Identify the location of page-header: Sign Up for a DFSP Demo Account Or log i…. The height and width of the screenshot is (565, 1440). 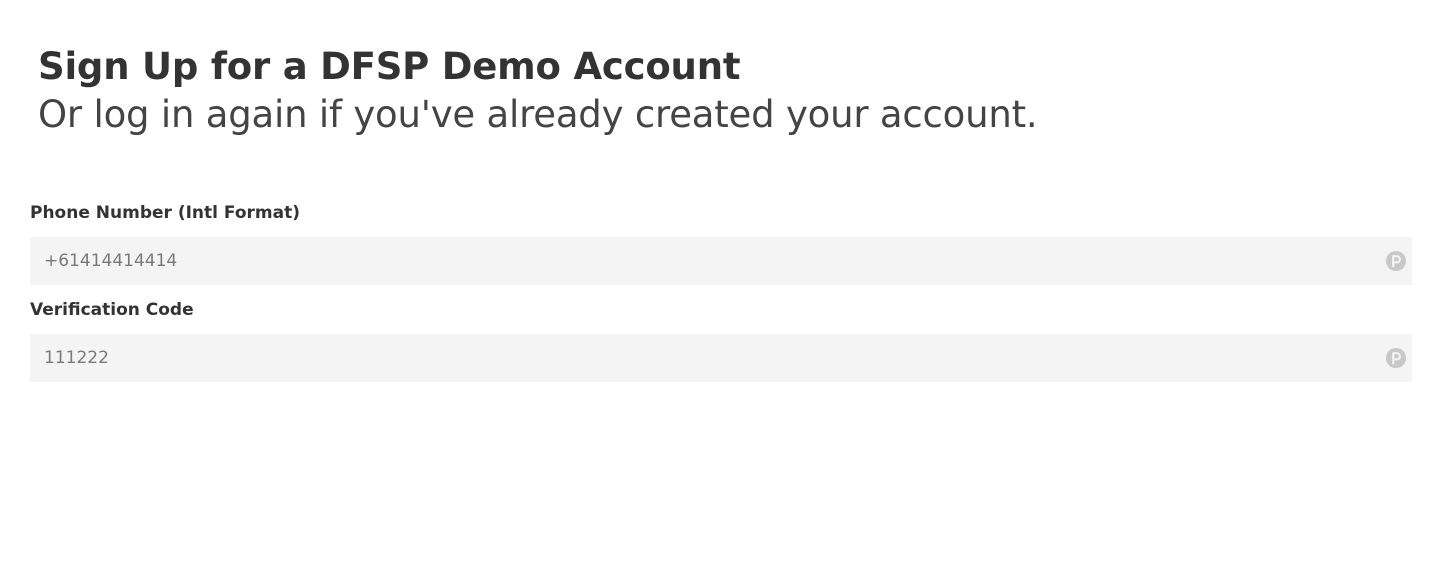
(538, 92).